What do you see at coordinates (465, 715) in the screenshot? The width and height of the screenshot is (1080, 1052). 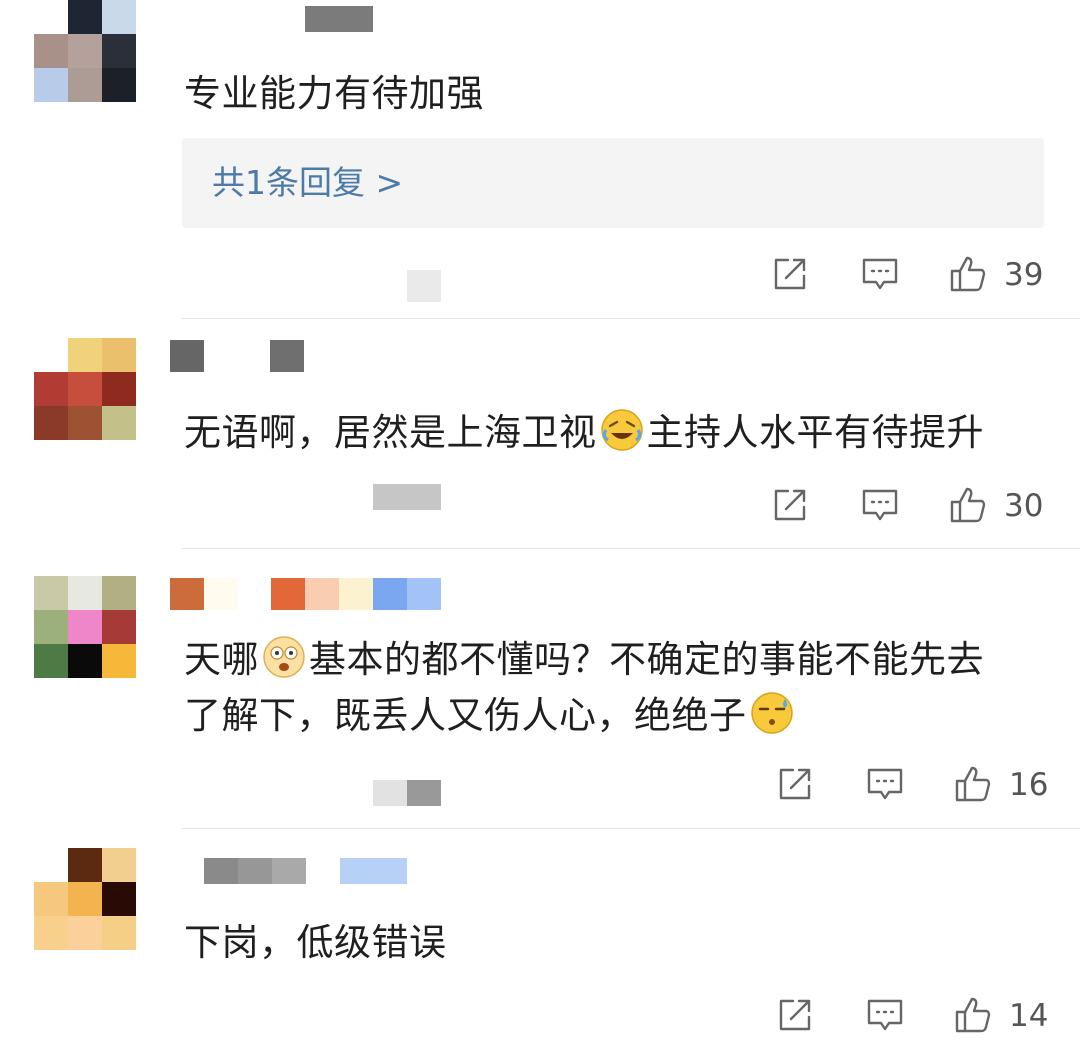 I see `comment-text-part: 了解下，既丢人又伤人心，绝绝子` at bounding box center [465, 715].